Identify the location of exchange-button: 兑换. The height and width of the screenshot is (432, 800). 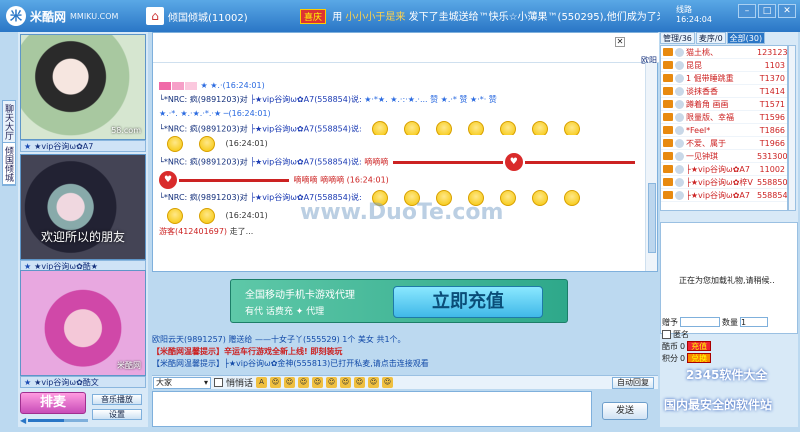
(699, 358).